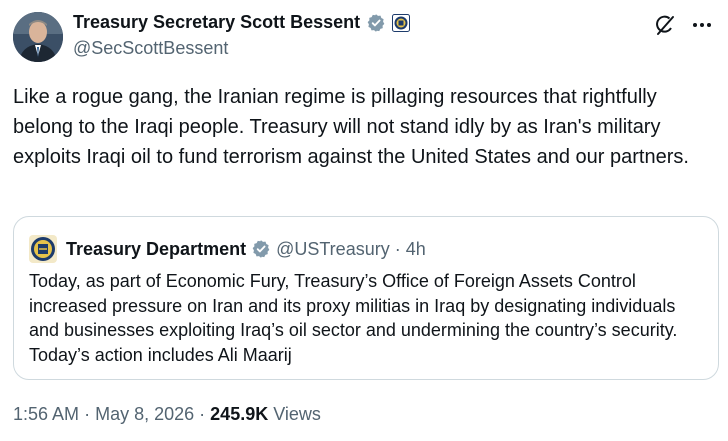 This screenshot has height=441, width=728. I want to click on quoted-tweet-header: Treasury Department @USTreasury · 4h, so click(227, 249).